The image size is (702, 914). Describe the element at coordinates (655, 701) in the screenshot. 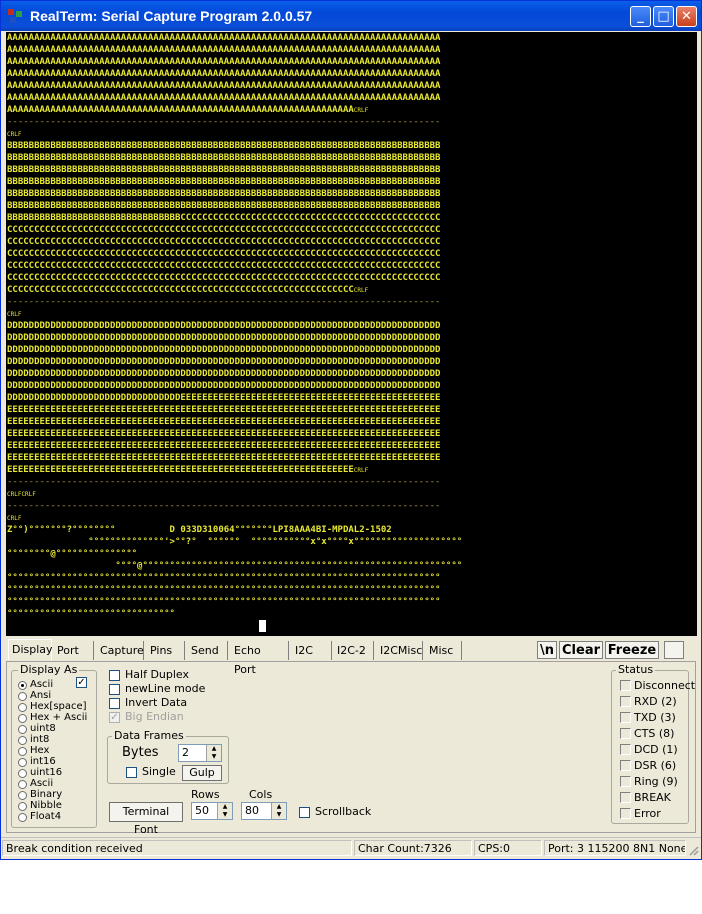

I see `status-indicator-label: RXD (2)` at that location.